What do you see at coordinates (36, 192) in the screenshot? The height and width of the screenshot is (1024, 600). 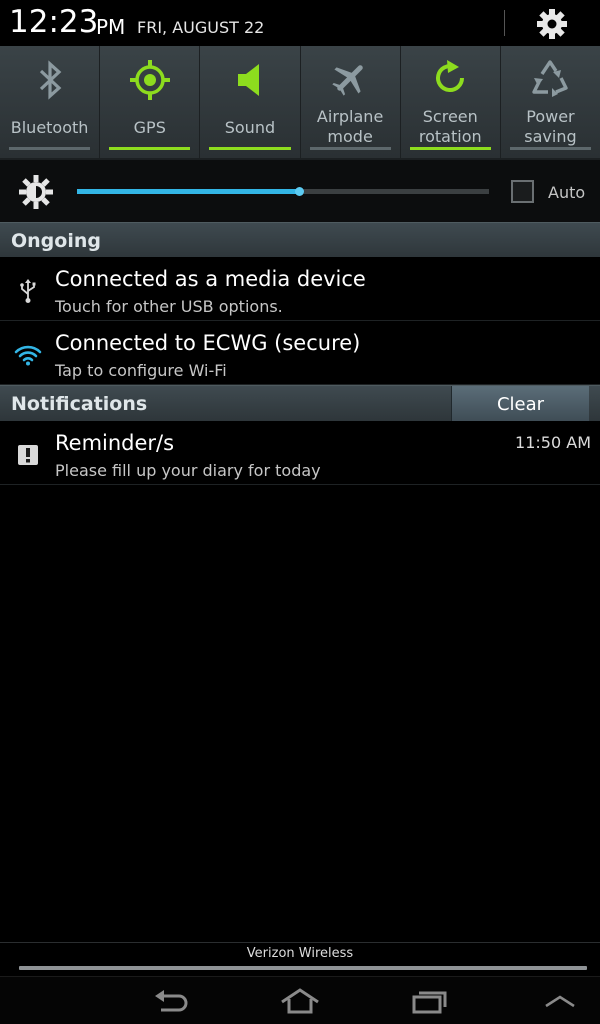 I see `brightness-icon` at bounding box center [36, 192].